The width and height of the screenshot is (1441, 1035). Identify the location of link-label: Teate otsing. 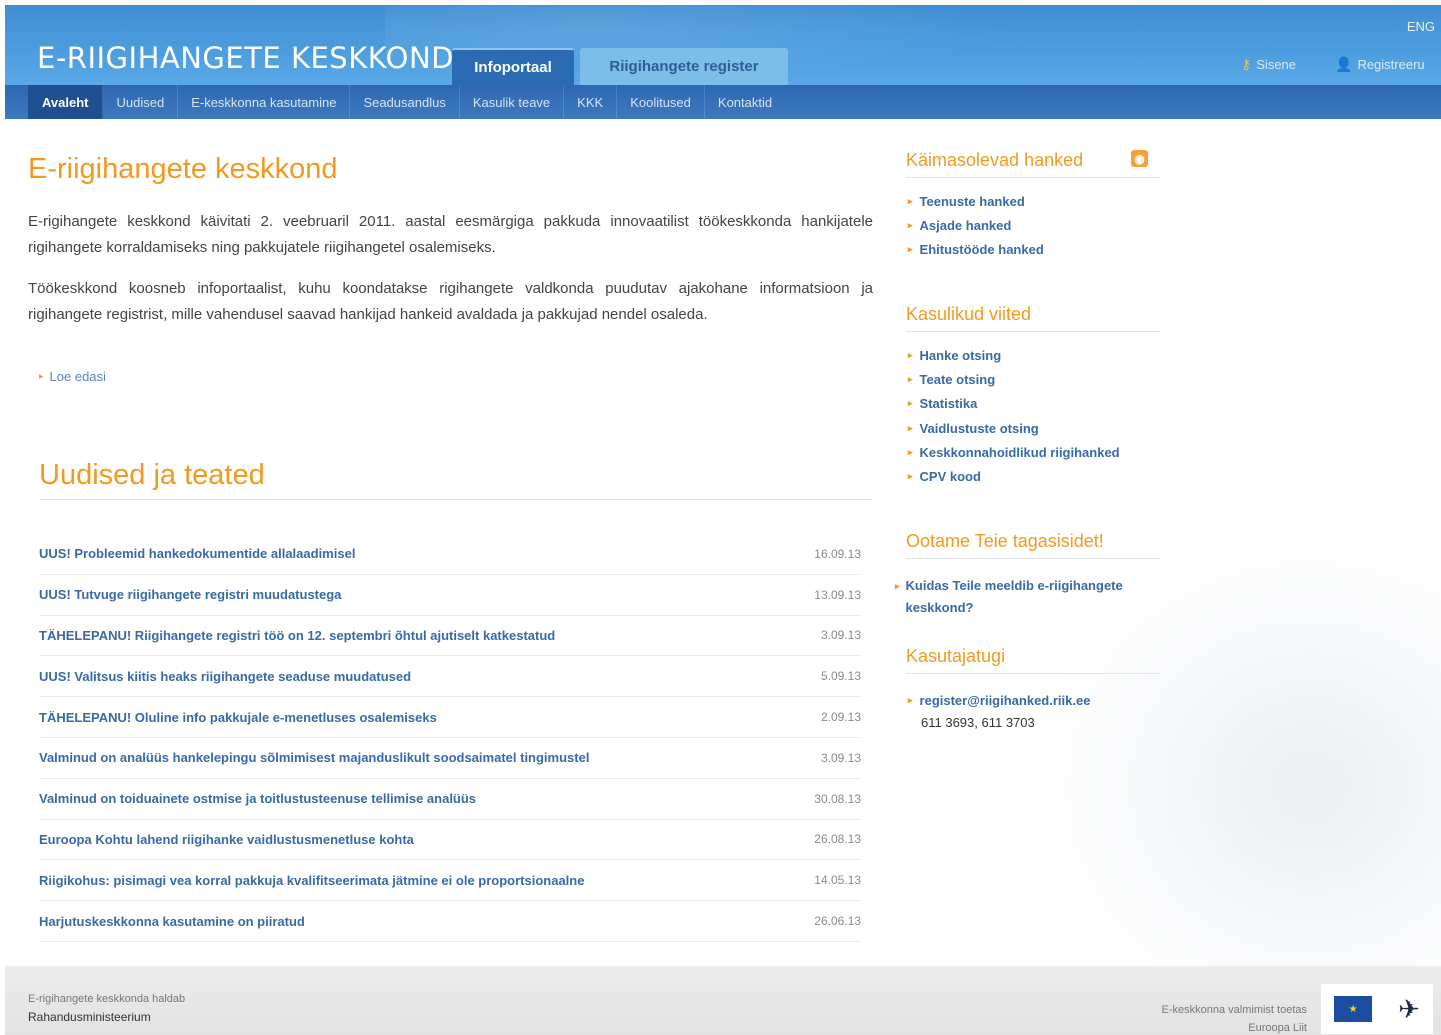
(957, 379).